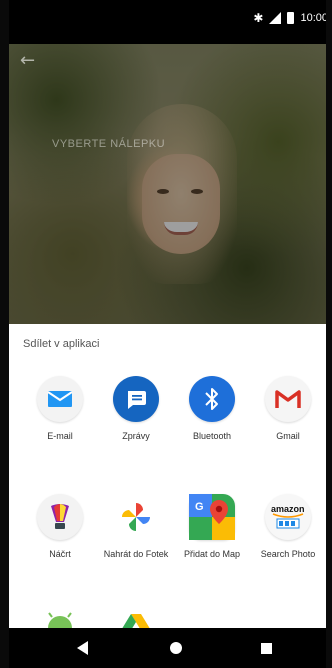 The image size is (332, 668). What do you see at coordinates (60, 436) in the screenshot?
I see `share-app-label: E-mail` at bounding box center [60, 436].